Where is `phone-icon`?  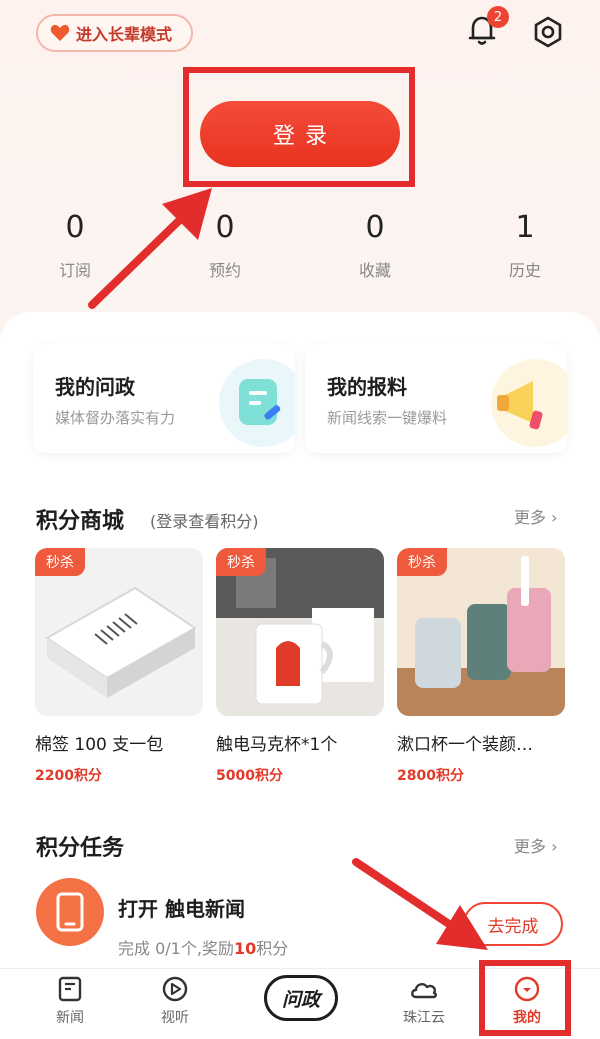 phone-icon is located at coordinates (70, 912).